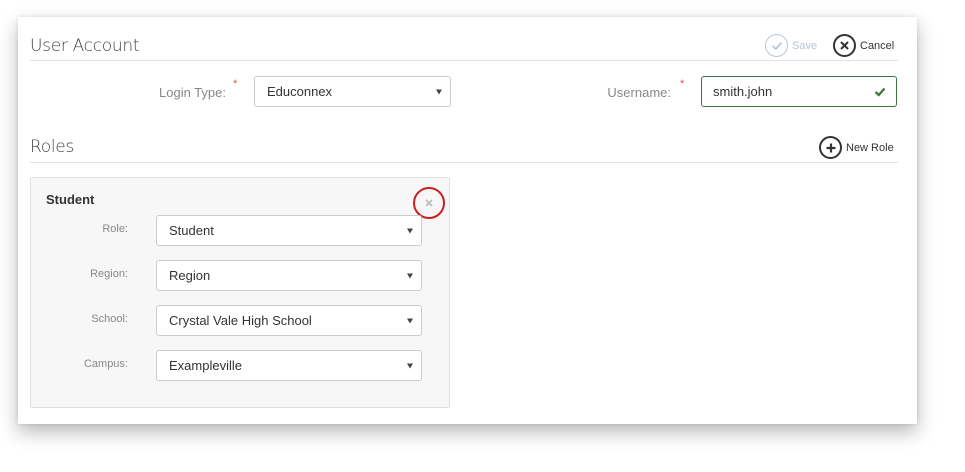 The height and width of the screenshot is (472, 965). What do you see at coordinates (776, 45) in the screenshot?
I see `check-circle-icon` at bounding box center [776, 45].